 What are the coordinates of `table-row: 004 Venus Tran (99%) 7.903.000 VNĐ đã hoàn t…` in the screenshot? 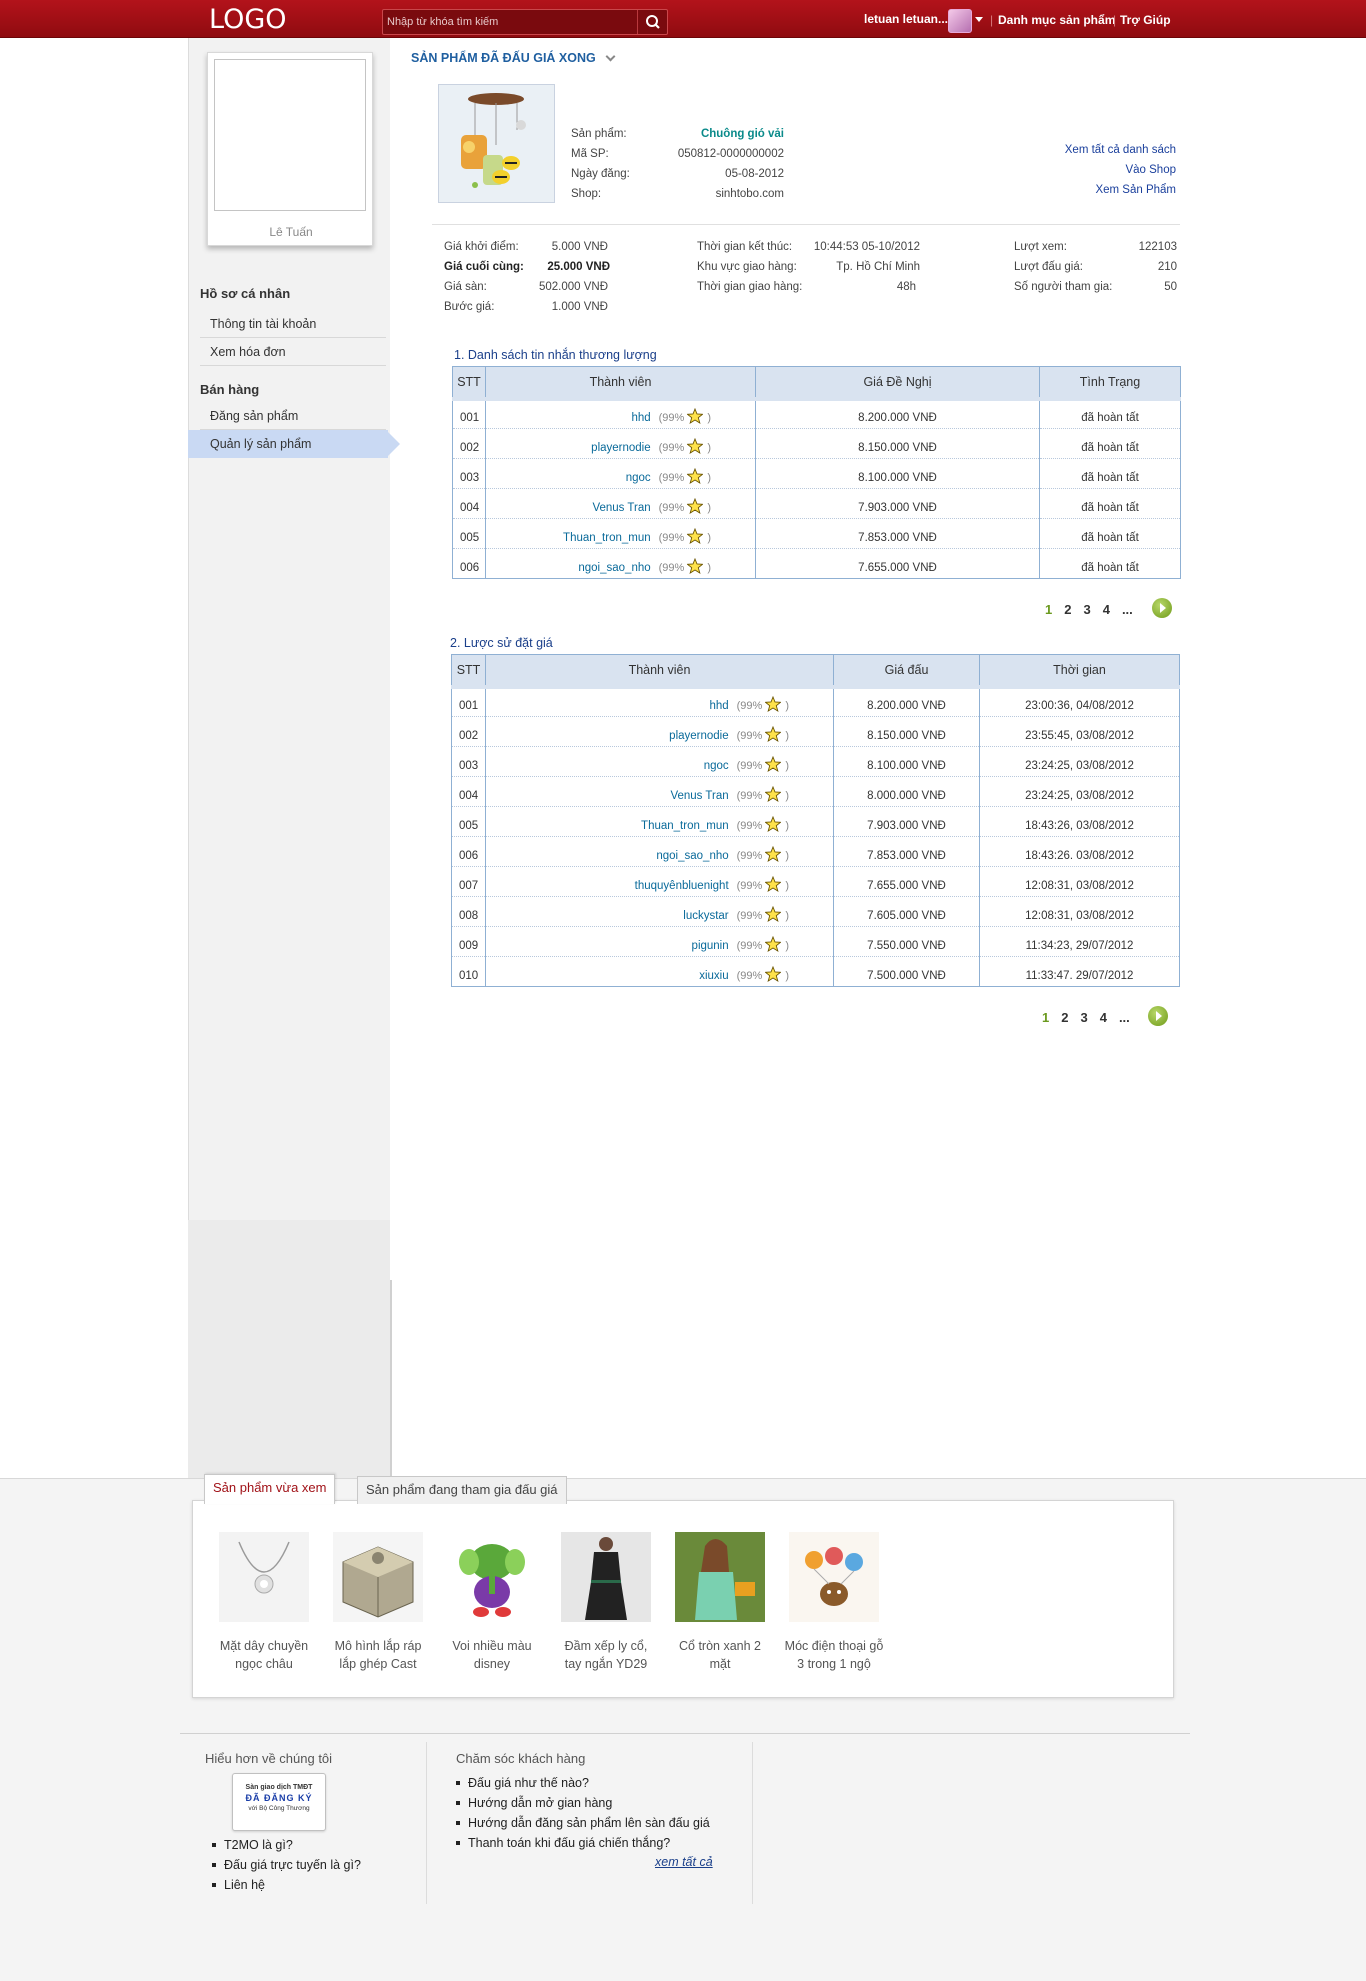 It's located at (816, 503).